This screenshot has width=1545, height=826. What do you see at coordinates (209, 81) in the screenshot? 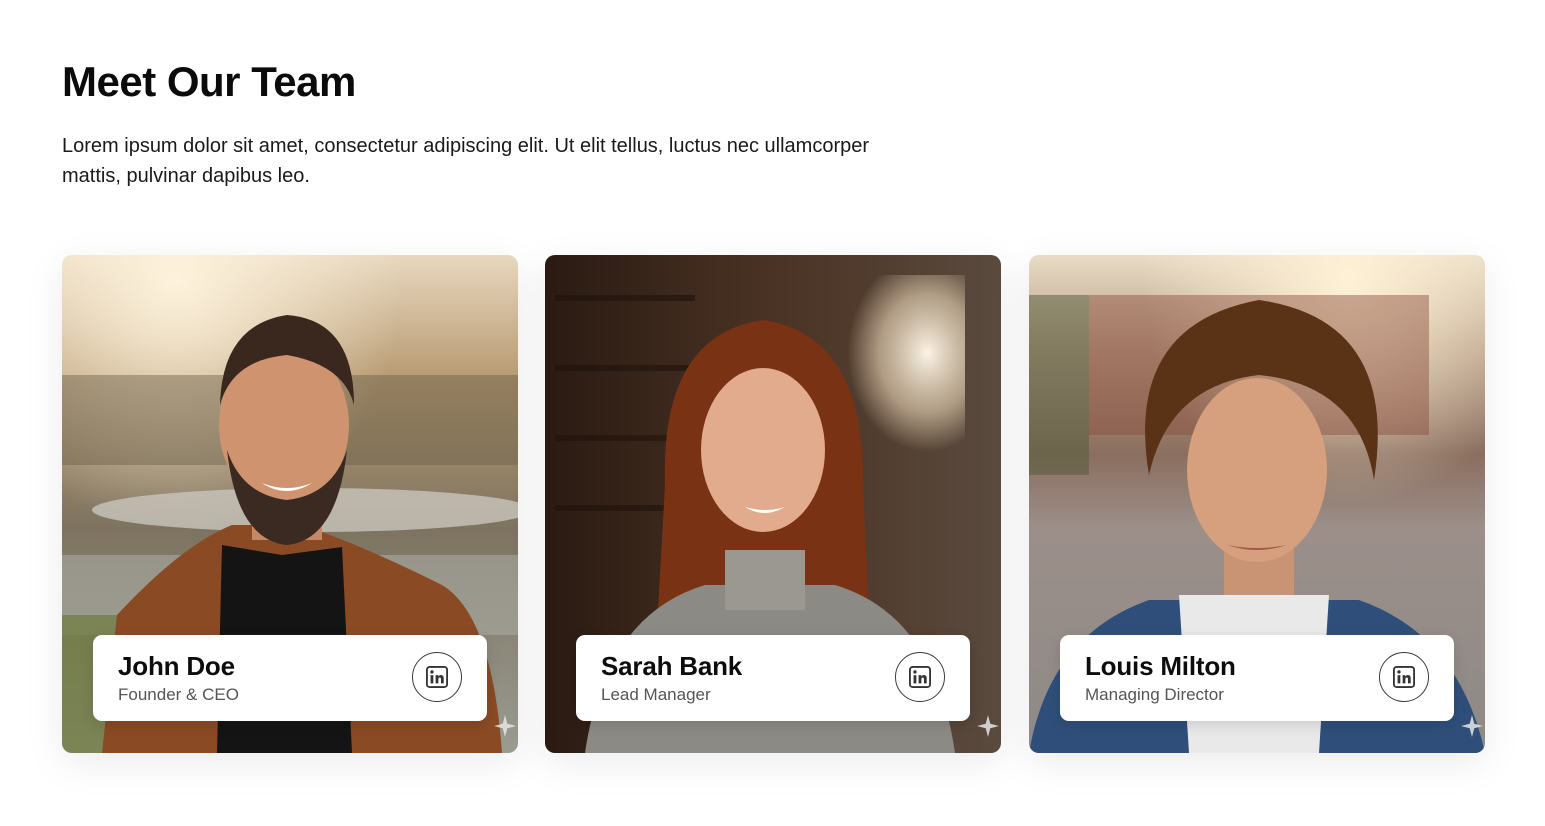
I see `section-title: Meet Our Team` at bounding box center [209, 81].